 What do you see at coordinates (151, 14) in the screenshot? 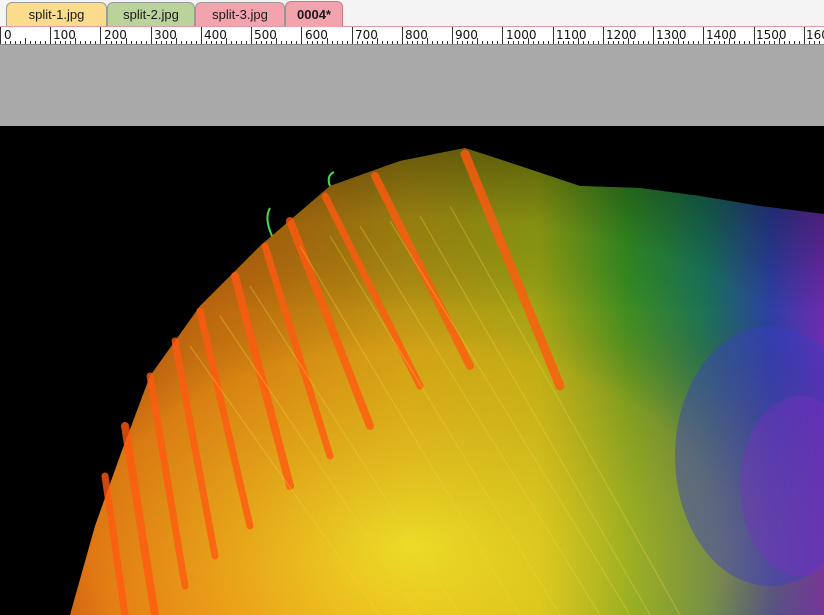
I see `tab-split-2: split-2.jpg` at bounding box center [151, 14].